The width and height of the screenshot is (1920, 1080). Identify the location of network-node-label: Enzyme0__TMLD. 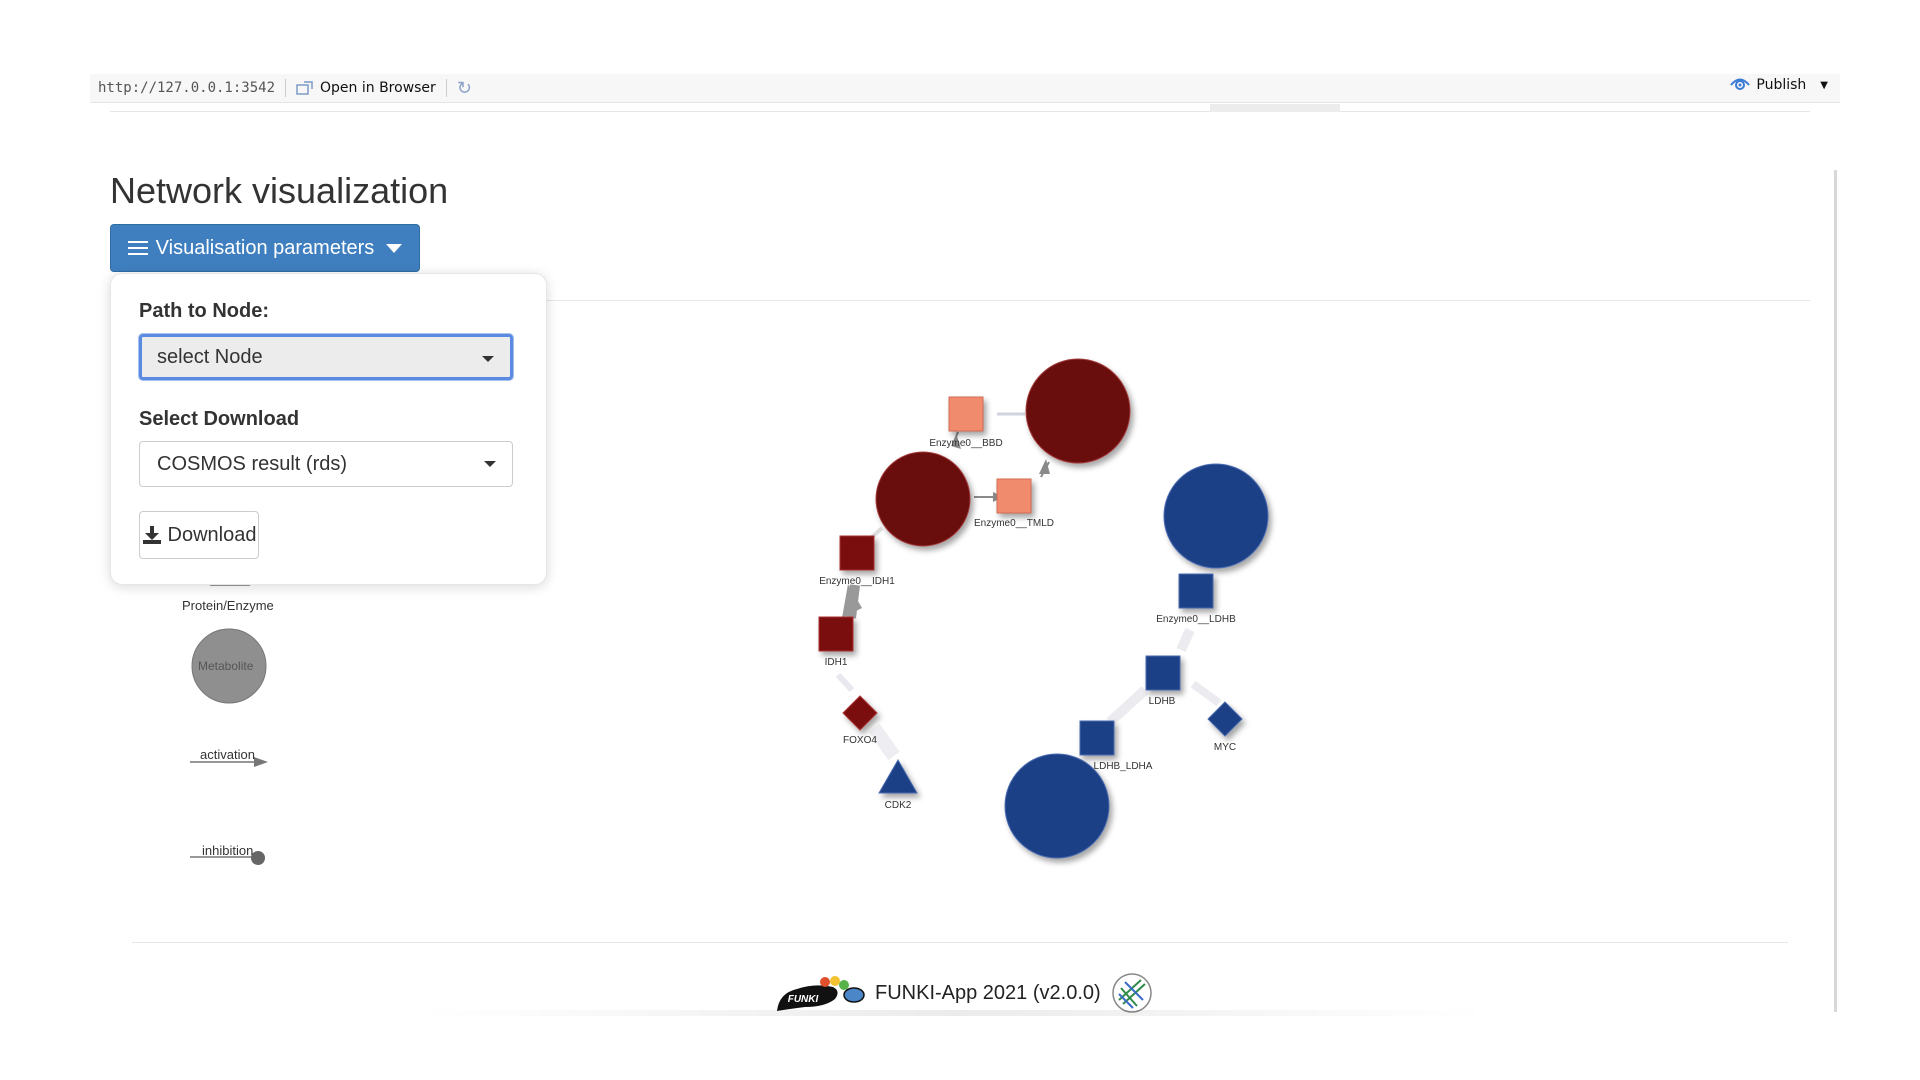
(1014, 523).